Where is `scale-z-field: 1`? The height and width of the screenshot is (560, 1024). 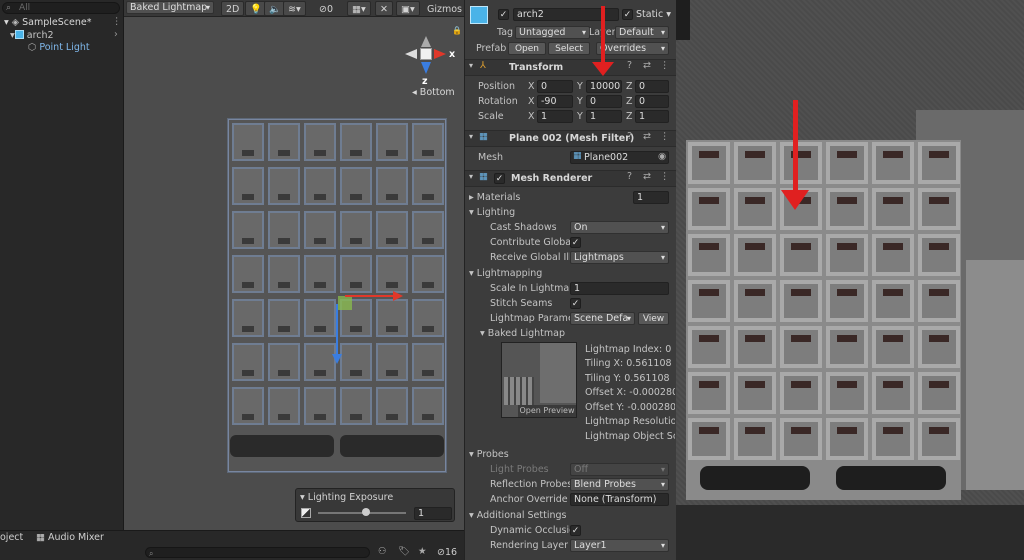
scale-z-field: 1 is located at coordinates (652, 116).